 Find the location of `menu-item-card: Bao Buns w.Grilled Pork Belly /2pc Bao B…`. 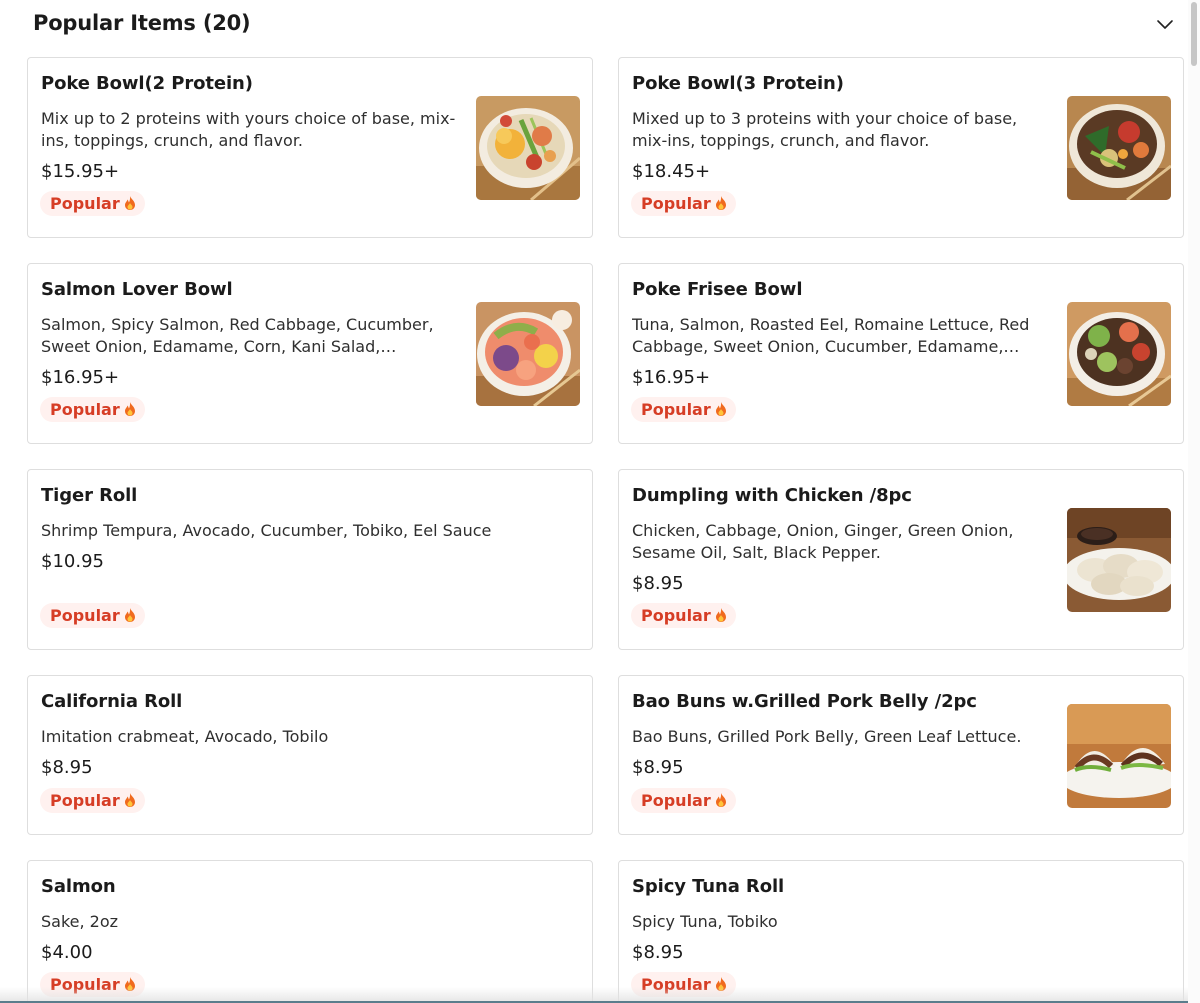

menu-item-card: Bao Buns w.Grilled Pork Belly /2pc Bao B… is located at coordinates (901, 755).